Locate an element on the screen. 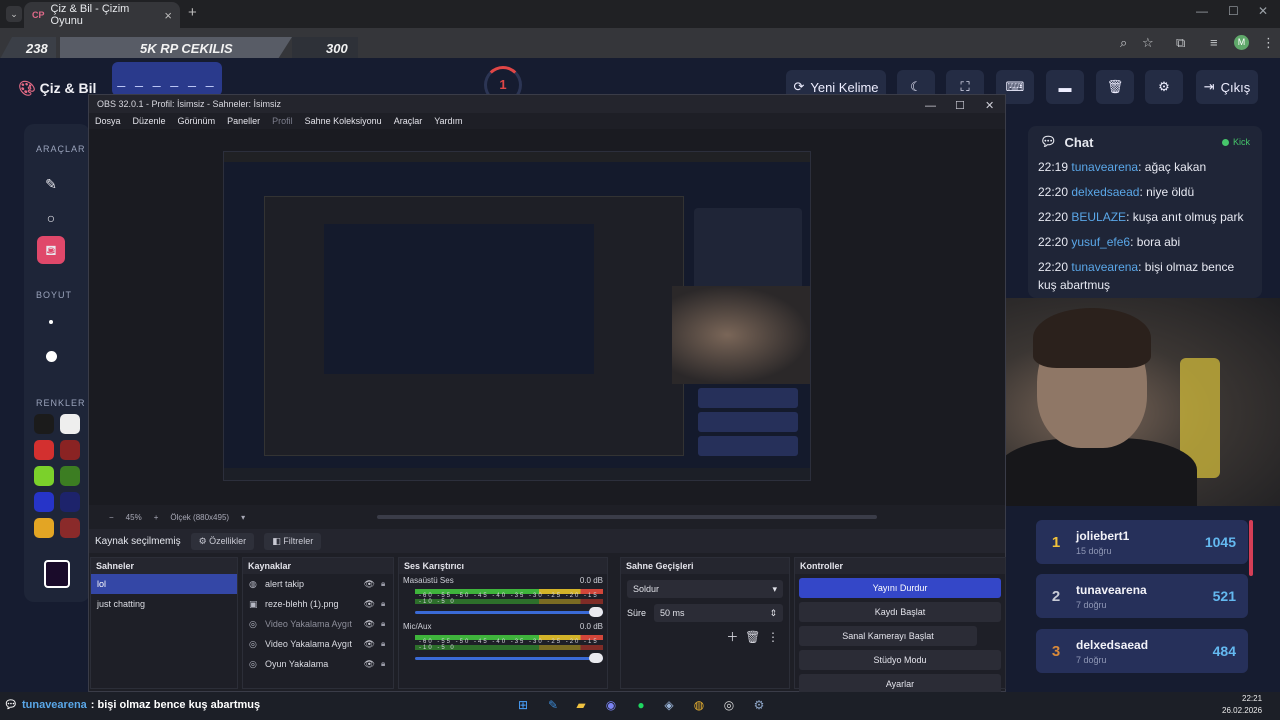 This screenshot has height=720, width=1280. leaderboard-scrollbar is located at coordinates (1251, 548).